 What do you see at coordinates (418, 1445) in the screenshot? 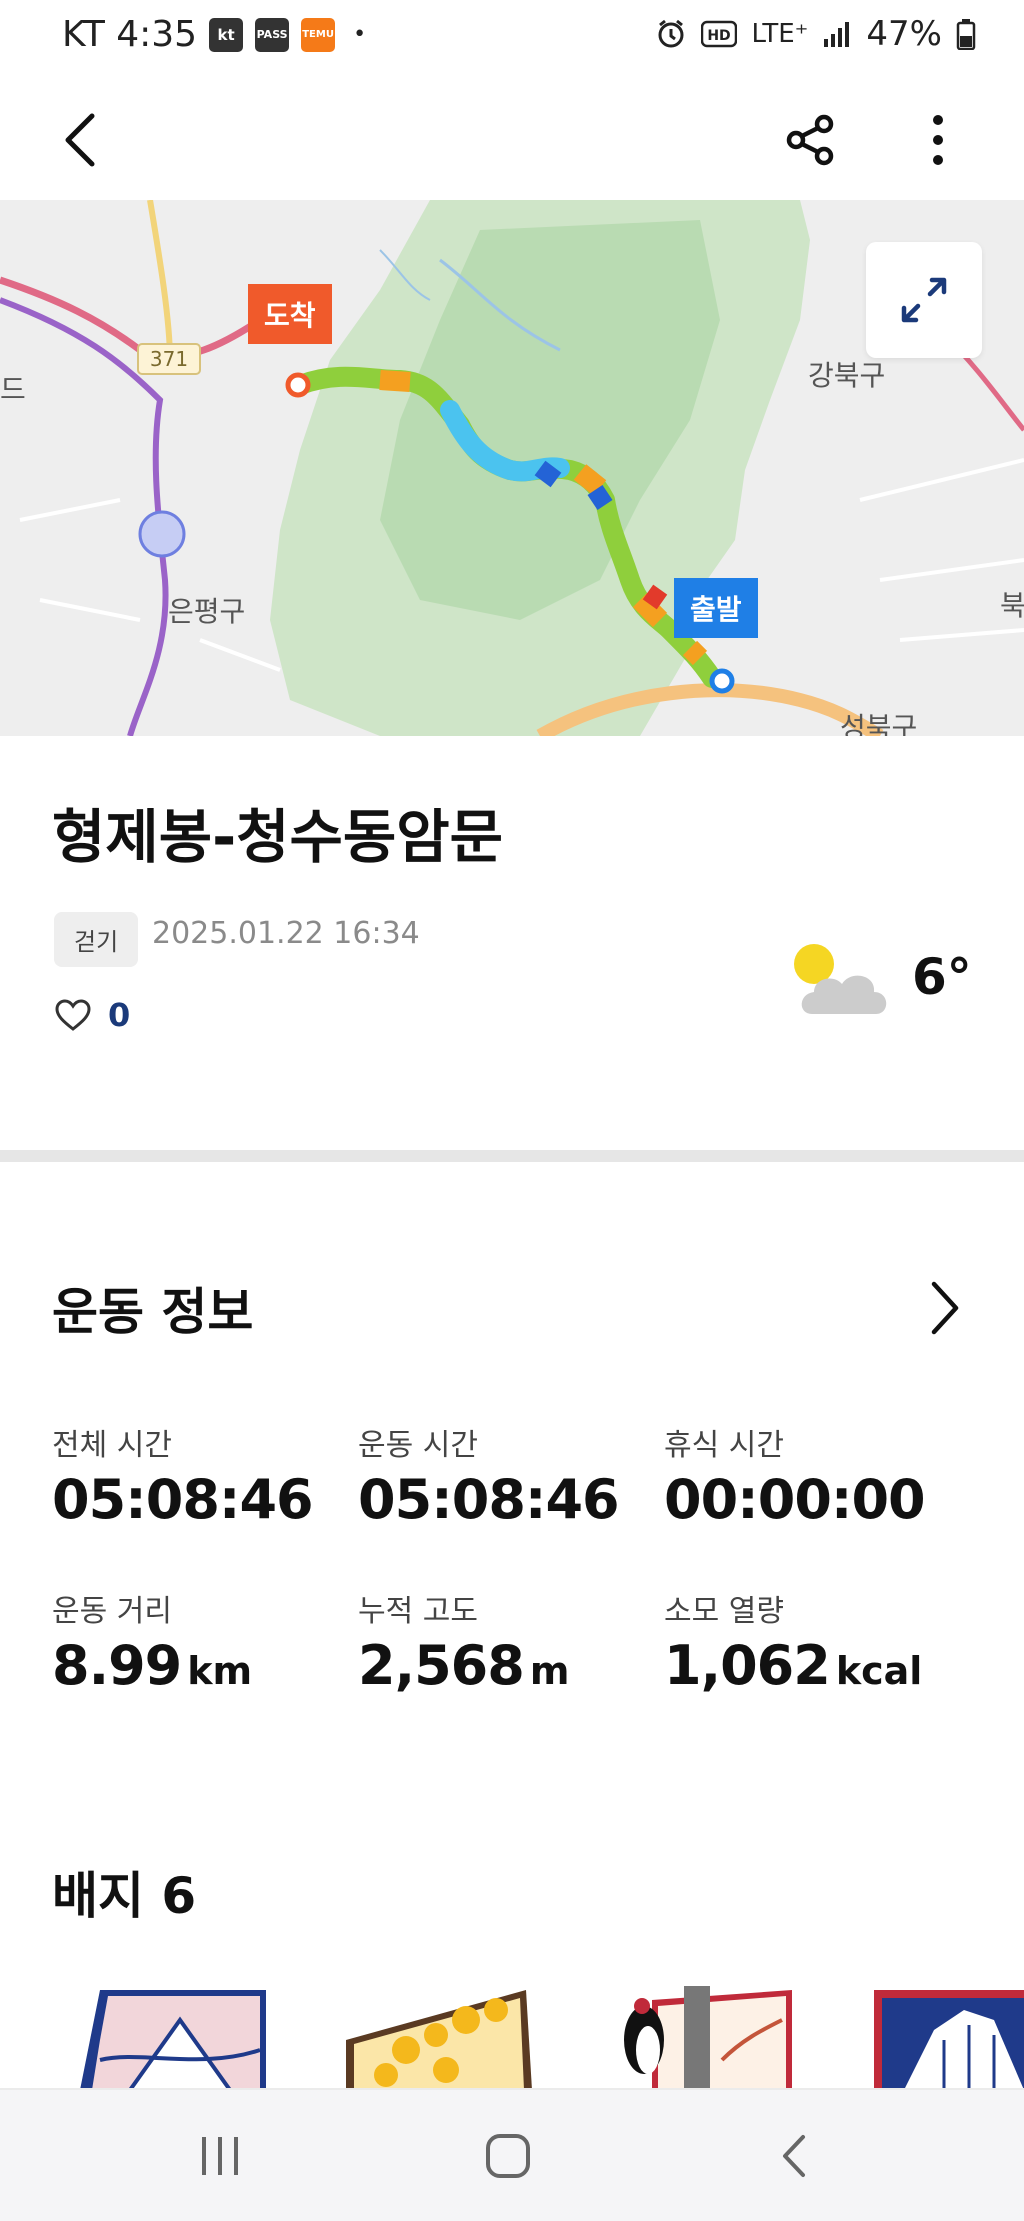
I see `stat-label: 운동 시간` at bounding box center [418, 1445].